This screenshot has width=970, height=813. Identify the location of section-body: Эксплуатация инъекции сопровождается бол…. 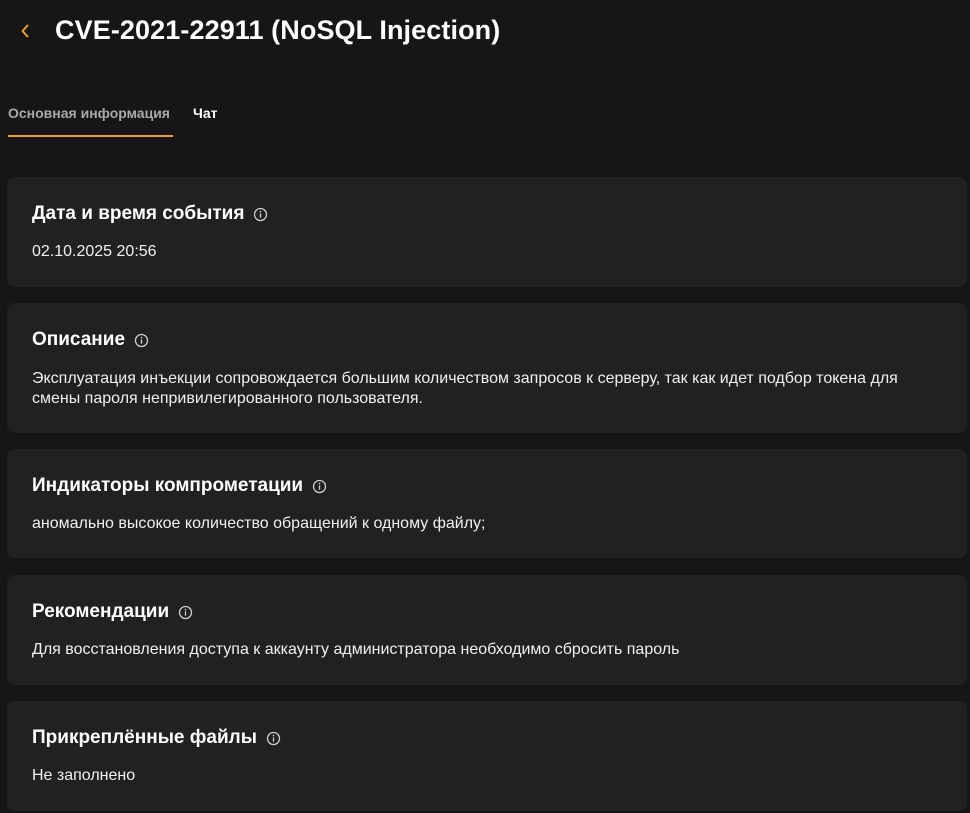
(465, 388).